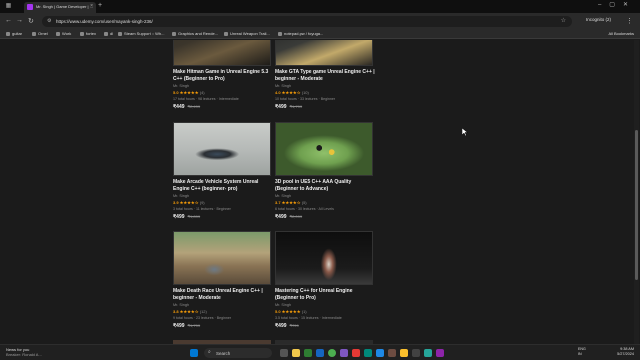 Image resolution: width=640 pixels, height=360 pixels. I want to click on site-info-icon: ⚙, so click(49, 21).